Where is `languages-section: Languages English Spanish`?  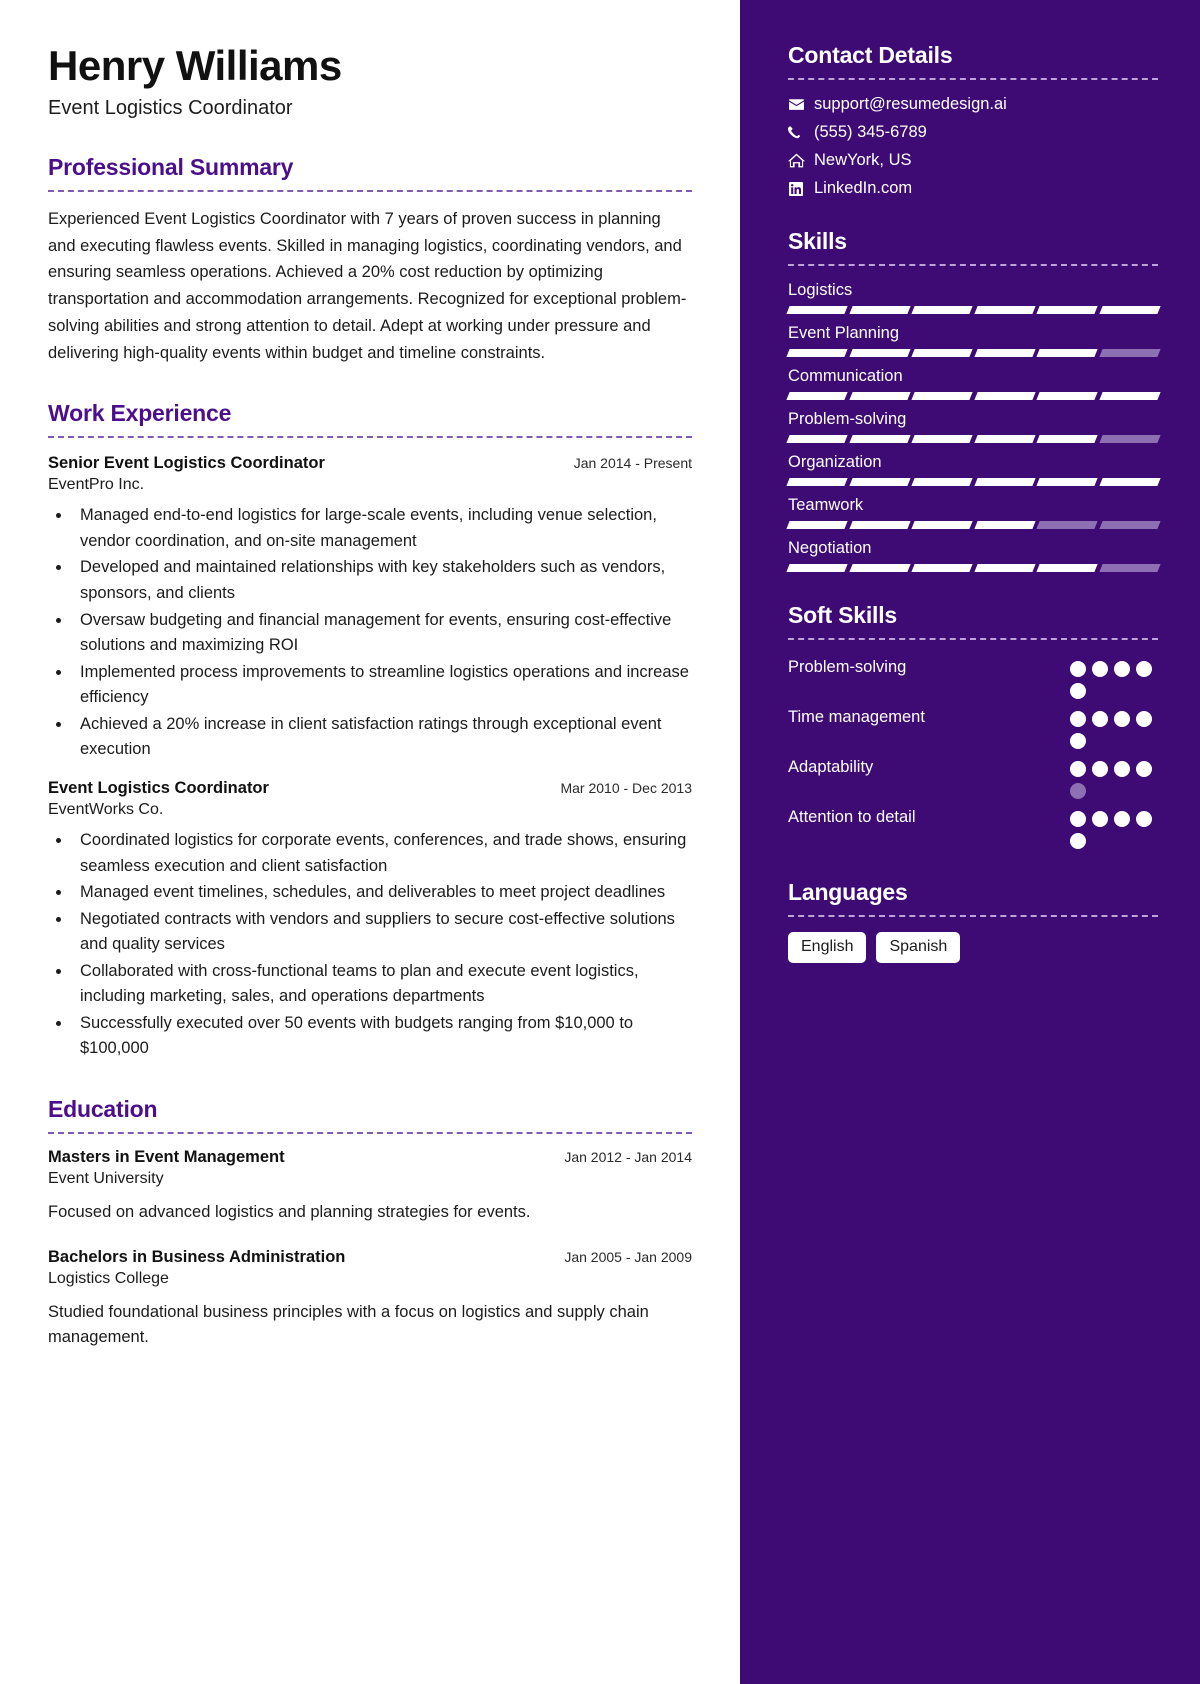 languages-section: Languages English Spanish is located at coordinates (973, 921).